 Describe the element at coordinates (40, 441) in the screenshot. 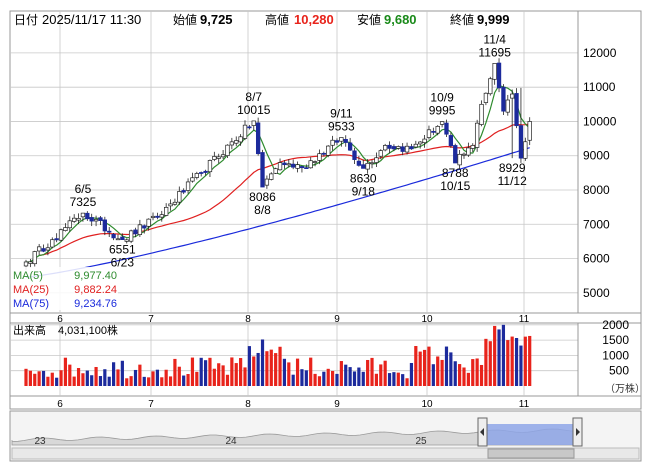

I see `navigator-year-label: 23` at that location.